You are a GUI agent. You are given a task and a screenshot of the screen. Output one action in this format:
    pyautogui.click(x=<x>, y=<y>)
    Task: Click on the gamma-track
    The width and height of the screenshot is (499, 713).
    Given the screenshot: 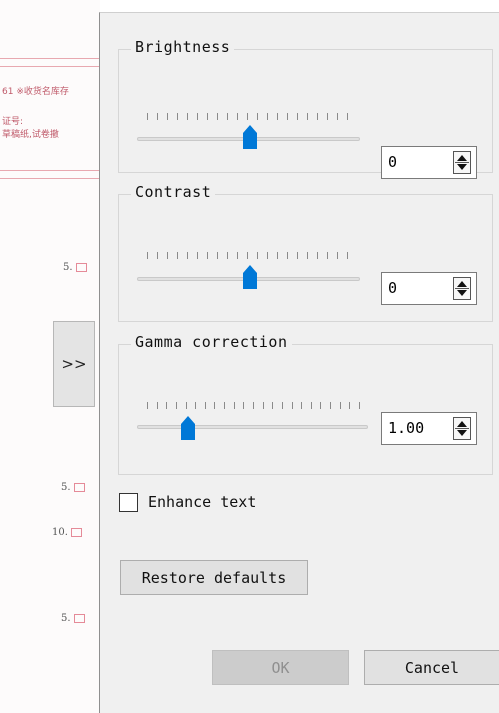 What is the action you would take?
    pyautogui.click(x=252, y=427)
    